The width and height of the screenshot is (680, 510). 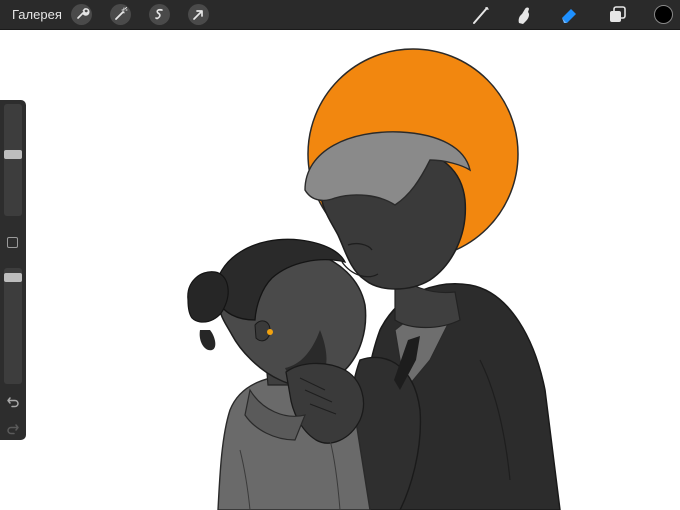 I want to click on layers-icon, so click(x=617, y=15).